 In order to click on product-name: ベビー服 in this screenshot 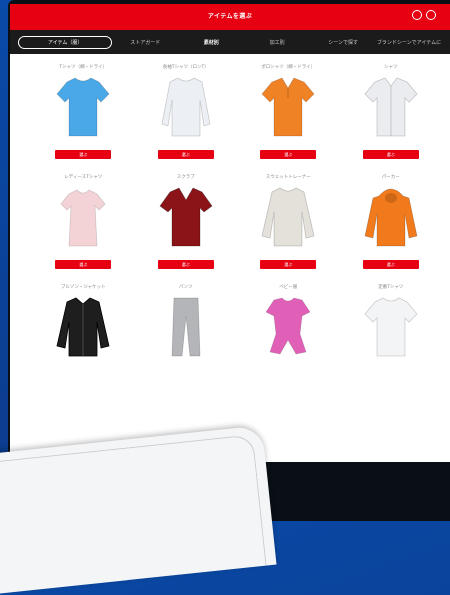, I will do `click(288, 287)`.